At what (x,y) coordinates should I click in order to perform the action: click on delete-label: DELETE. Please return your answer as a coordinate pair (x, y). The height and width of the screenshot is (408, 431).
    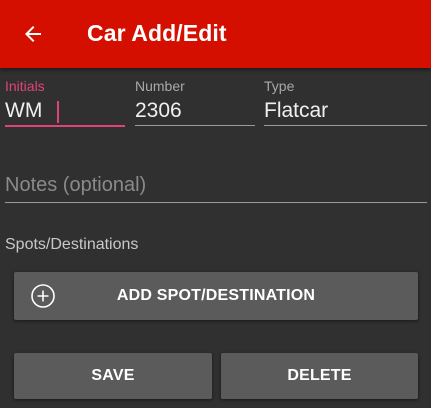
    Looking at the image, I should click on (319, 375).